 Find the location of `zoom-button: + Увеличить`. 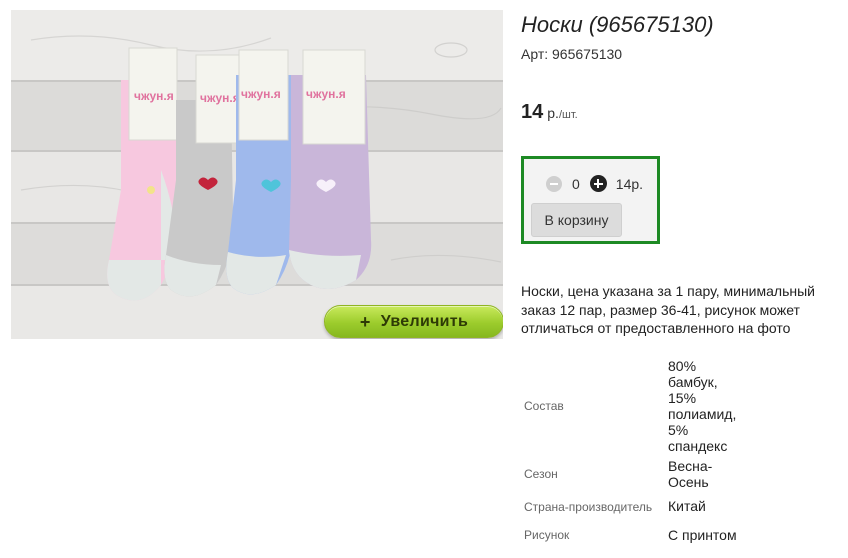

zoom-button: + Увеличить is located at coordinates (413, 321).